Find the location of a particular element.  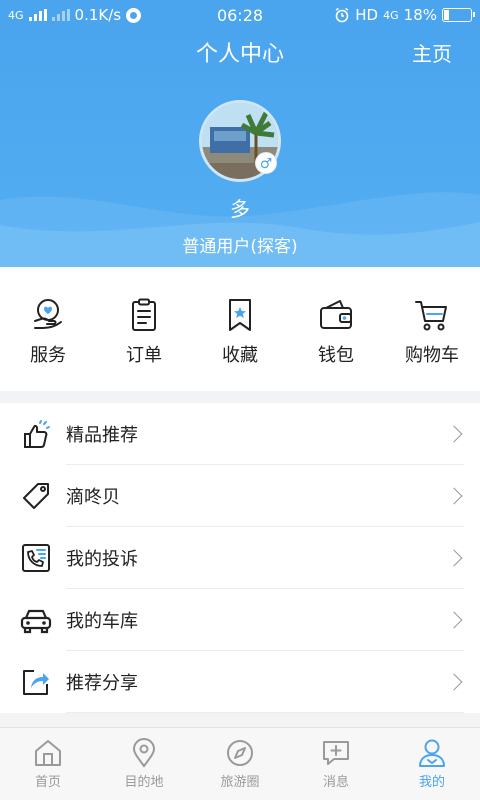

order-icon is located at coordinates (144, 314).